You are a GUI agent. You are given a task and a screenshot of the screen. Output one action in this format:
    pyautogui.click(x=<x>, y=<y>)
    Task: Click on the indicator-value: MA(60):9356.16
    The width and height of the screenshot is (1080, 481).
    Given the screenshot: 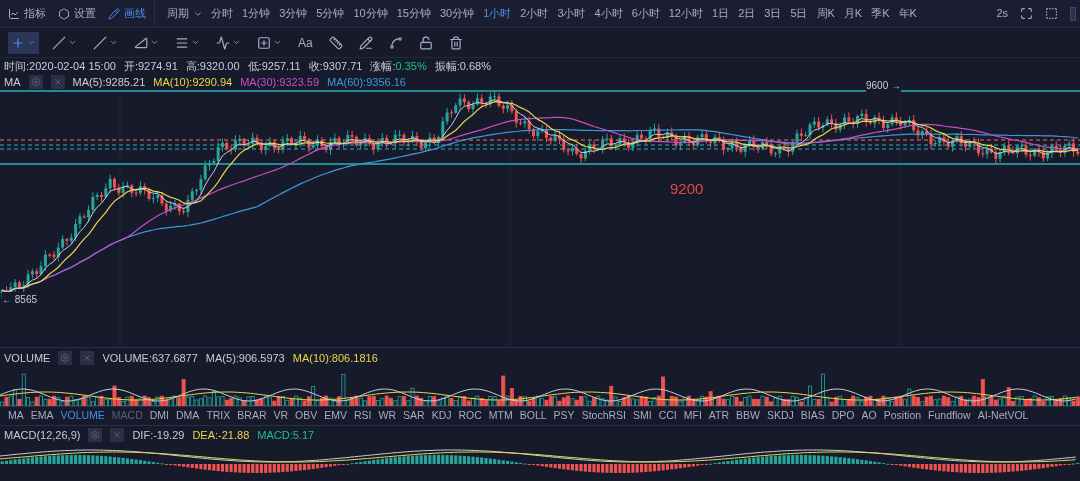 What is the action you would take?
    pyautogui.click(x=366, y=82)
    